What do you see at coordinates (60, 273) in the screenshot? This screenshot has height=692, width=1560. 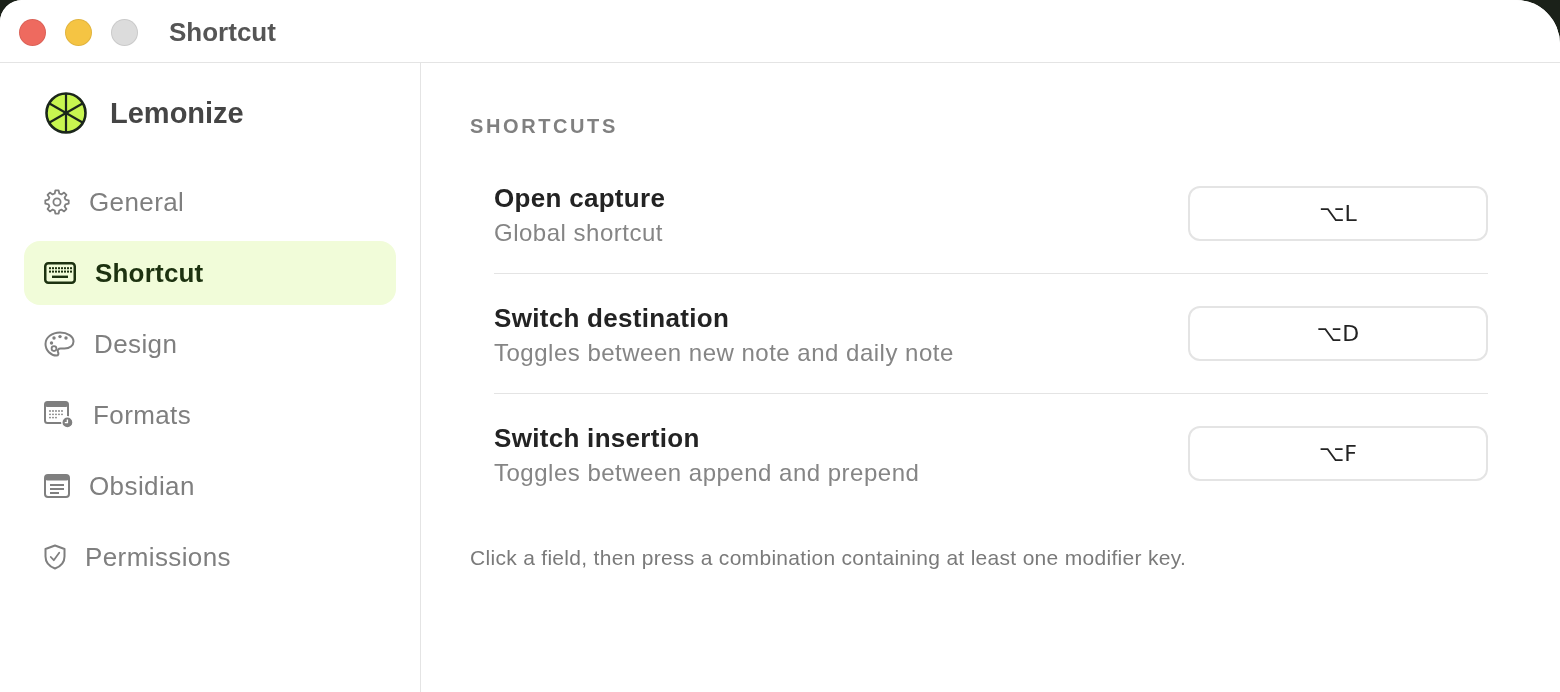 I see `keyboard-icon` at bounding box center [60, 273].